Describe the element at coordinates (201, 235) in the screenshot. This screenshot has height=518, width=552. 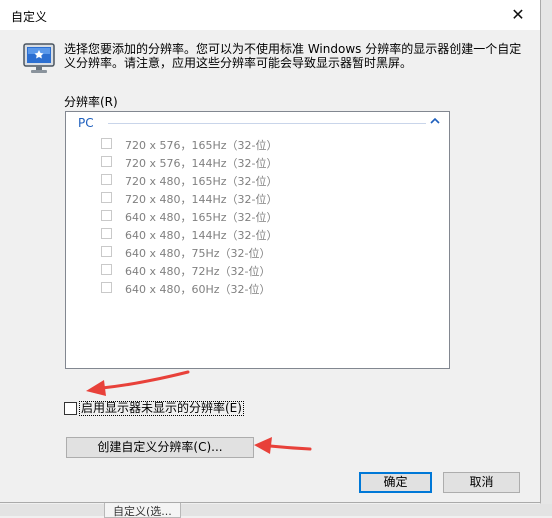
I see `item-label: 640 x 480，144Hz（32-位）` at that location.